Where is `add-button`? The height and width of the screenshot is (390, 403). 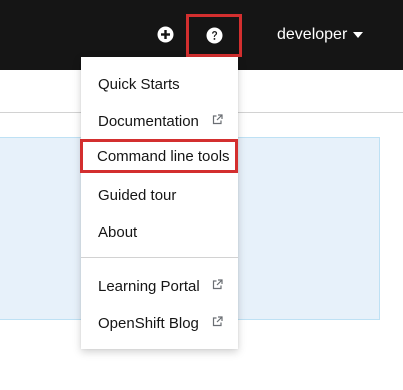 add-button is located at coordinates (165, 34).